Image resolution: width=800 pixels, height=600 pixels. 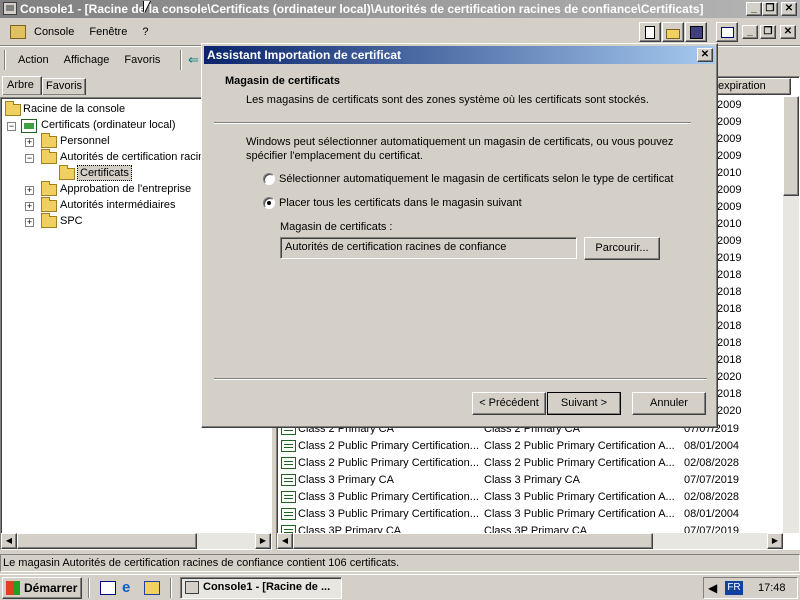 I want to click on show-desktop-icon, so click(x=108, y=588).